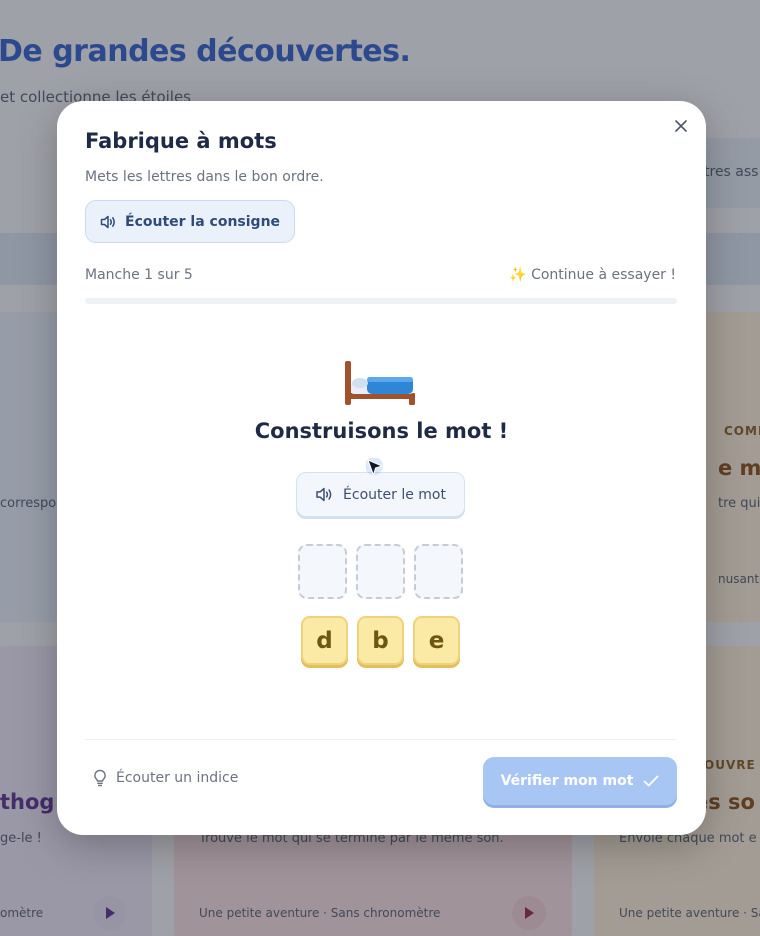 Image resolution: width=760 pixels, height=936 pixels. I want to click on bed-icon, so click(380, 383).